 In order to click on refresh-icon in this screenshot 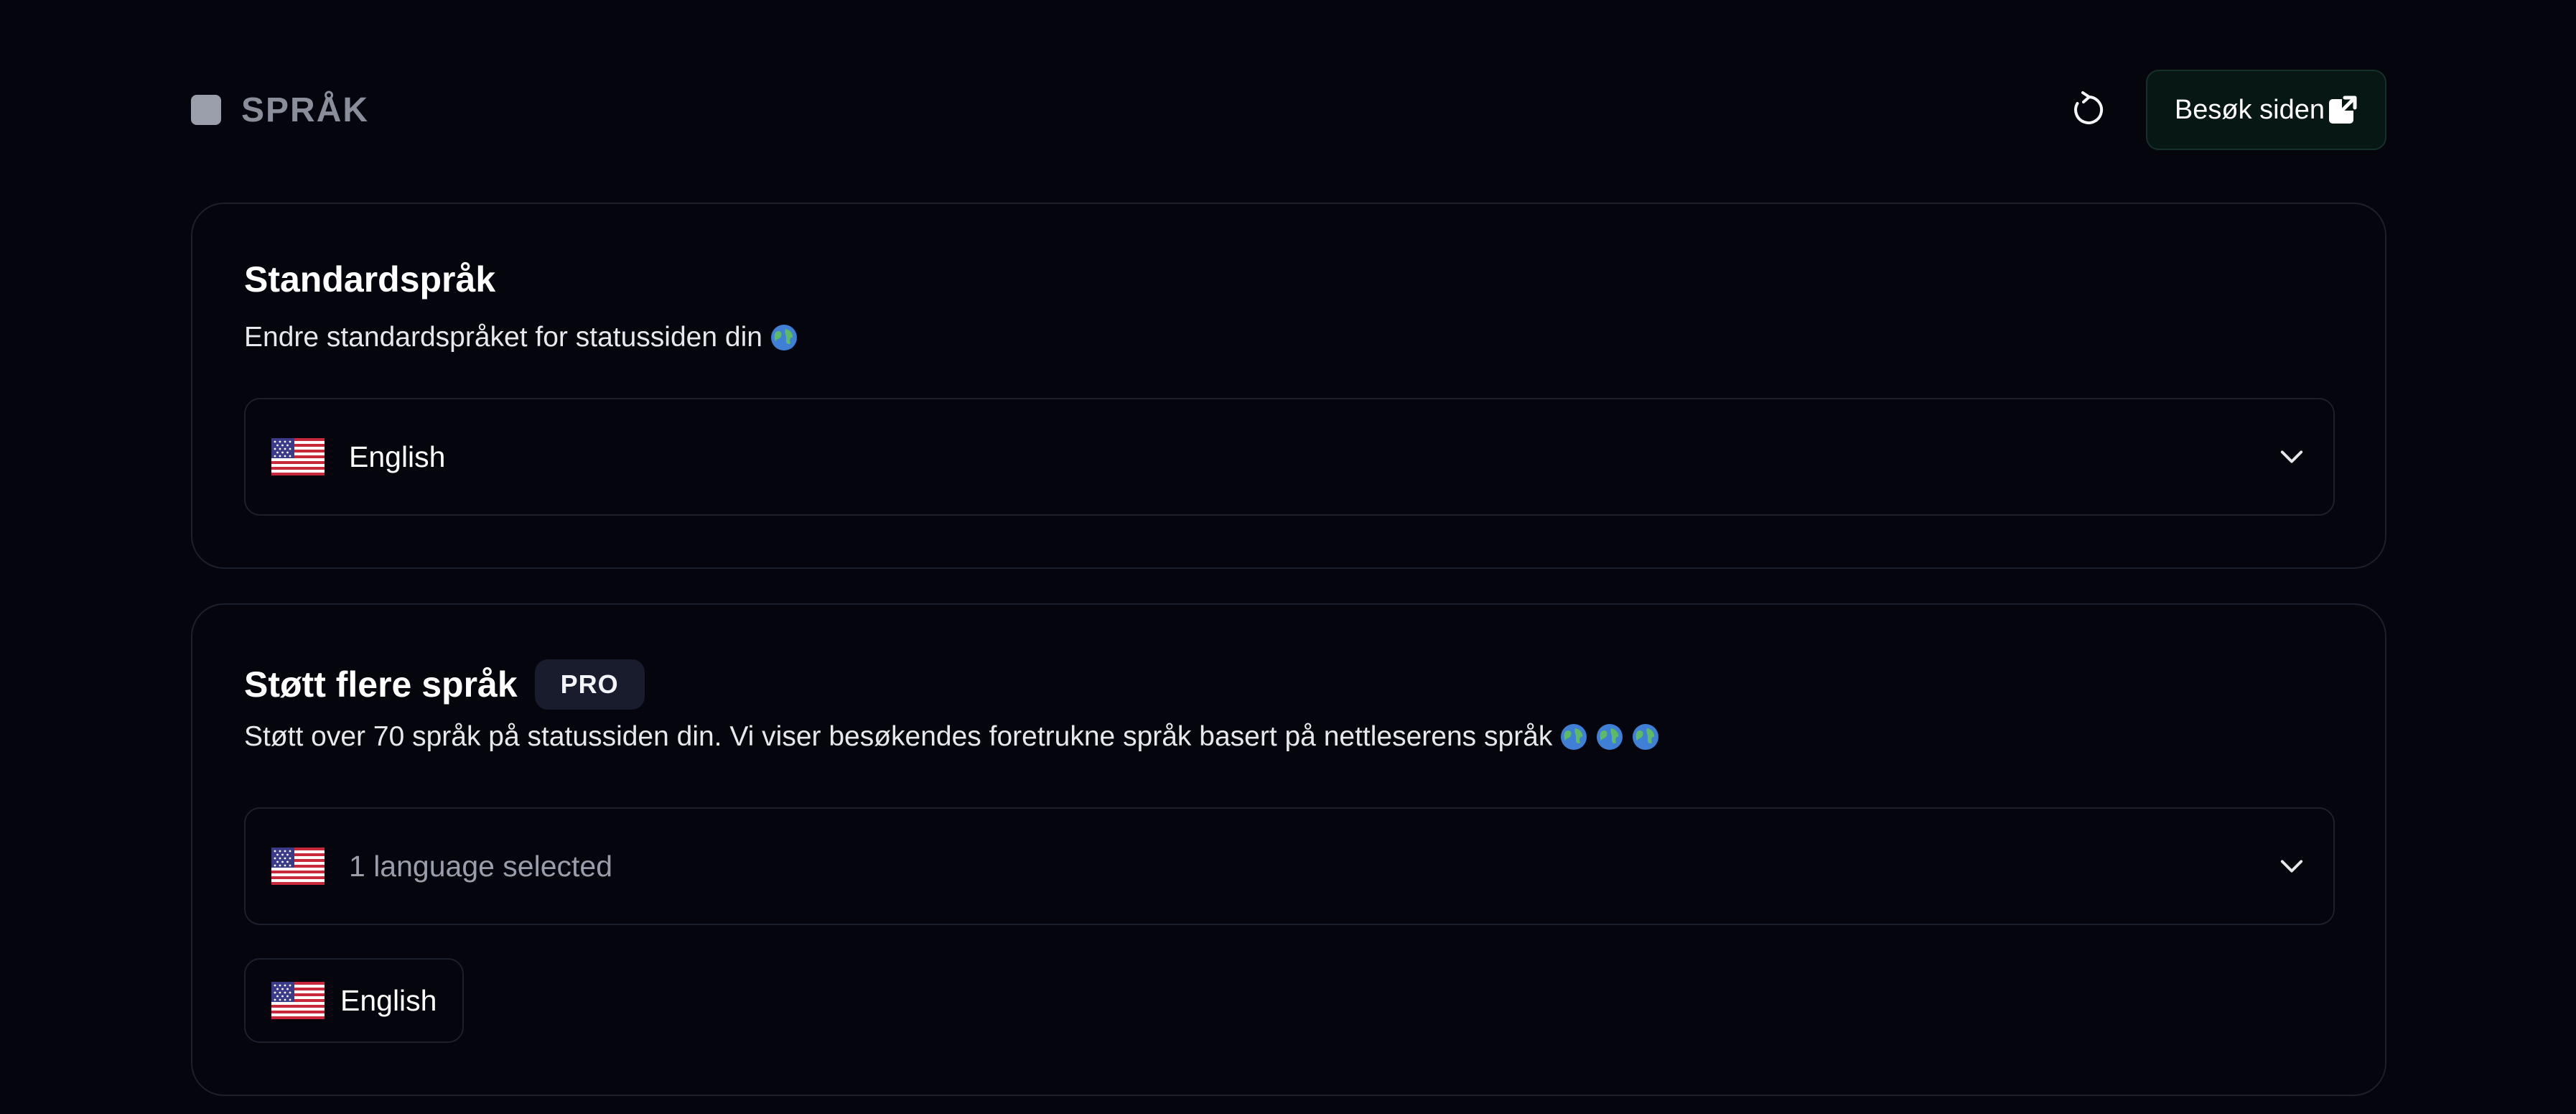, I will do `click(2088, 107)`.